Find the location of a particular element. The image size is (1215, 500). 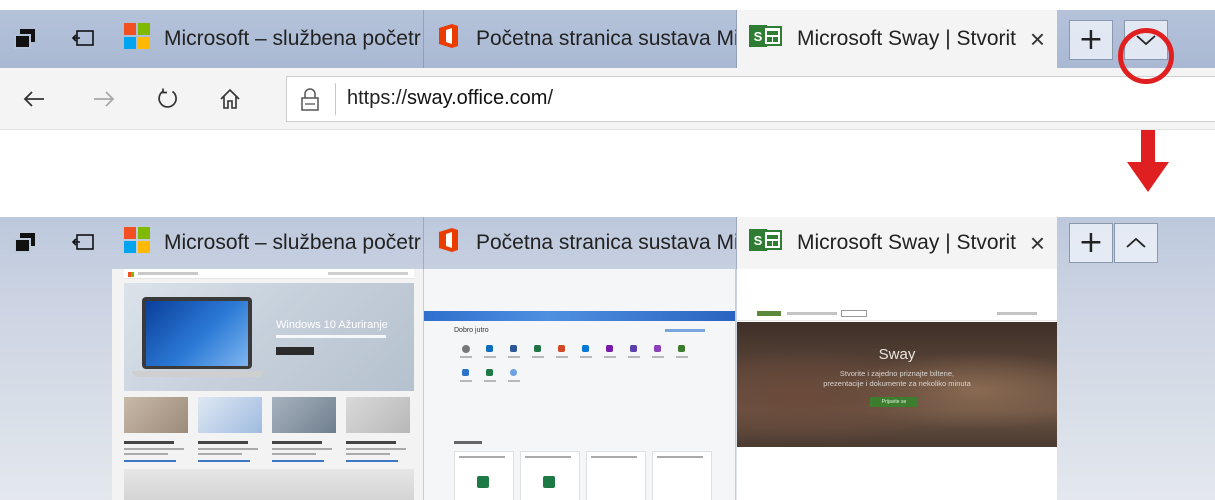

url-domain: sway.office.com is located at coordinates (477, 98).